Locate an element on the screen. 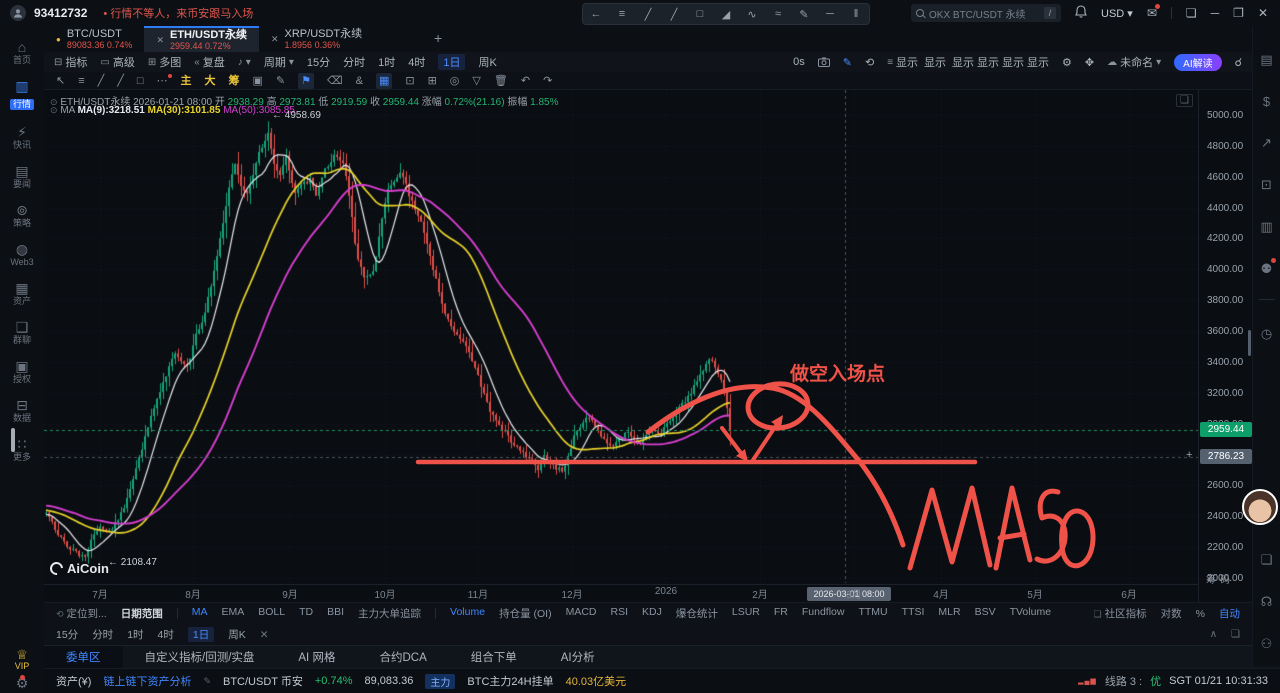 The image size is (1280, 693). drawing-tool-icon: ↶ is located at coordinates (525, 81).